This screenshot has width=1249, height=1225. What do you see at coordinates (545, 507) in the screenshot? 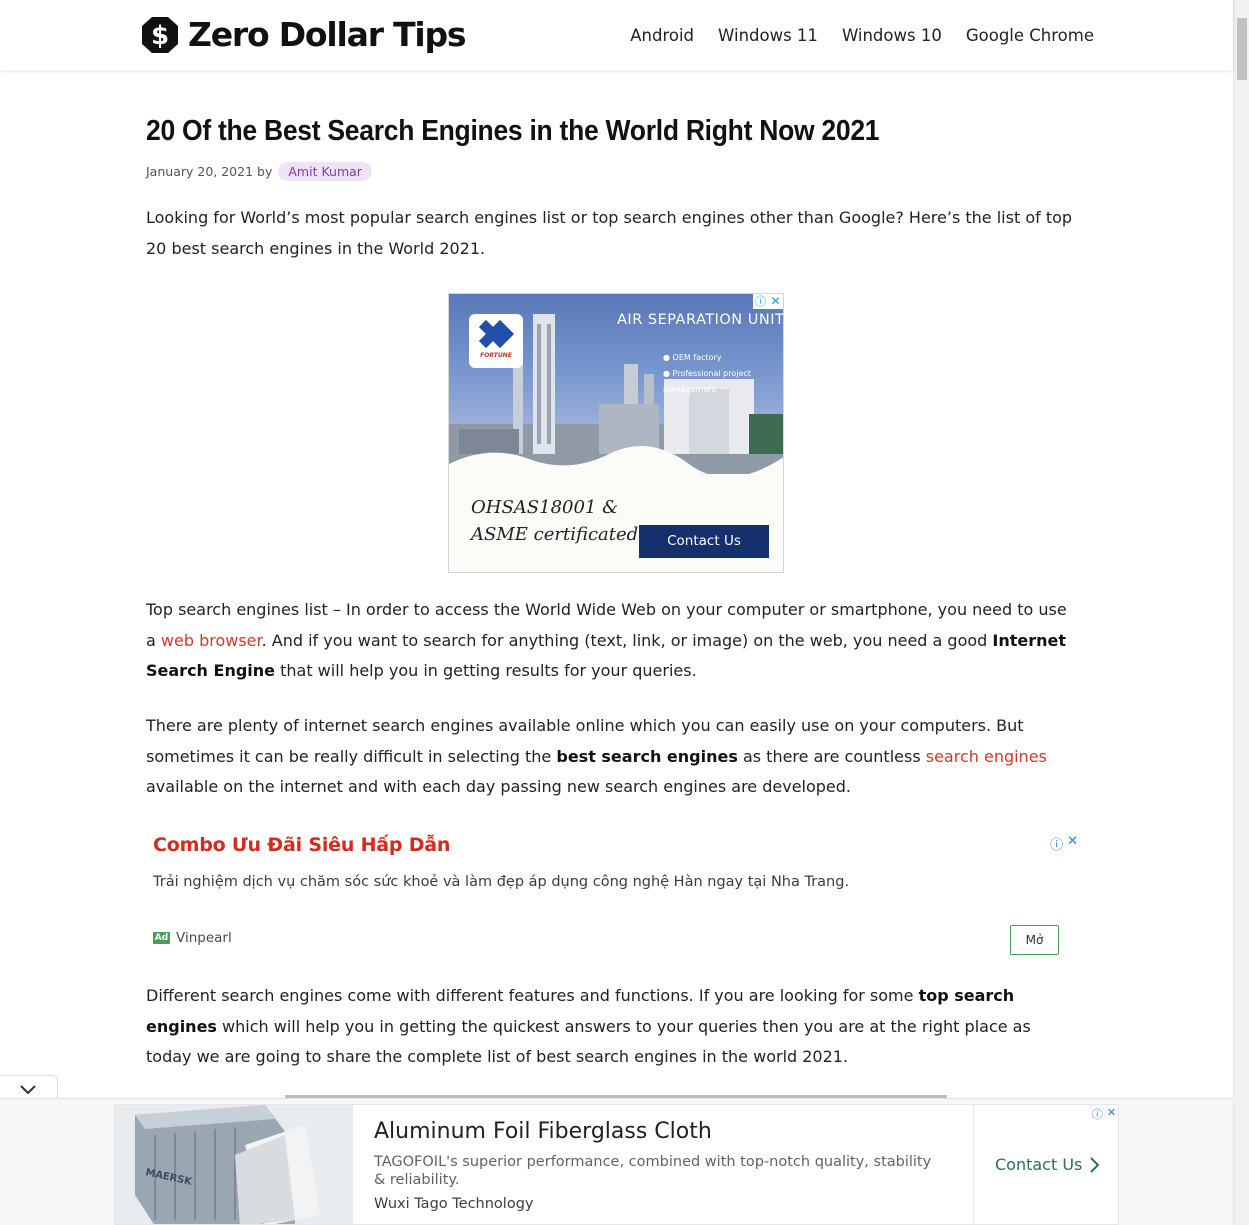
I see `cert-line-1: OHSAS18001 &` at bounding box center [545, 507].